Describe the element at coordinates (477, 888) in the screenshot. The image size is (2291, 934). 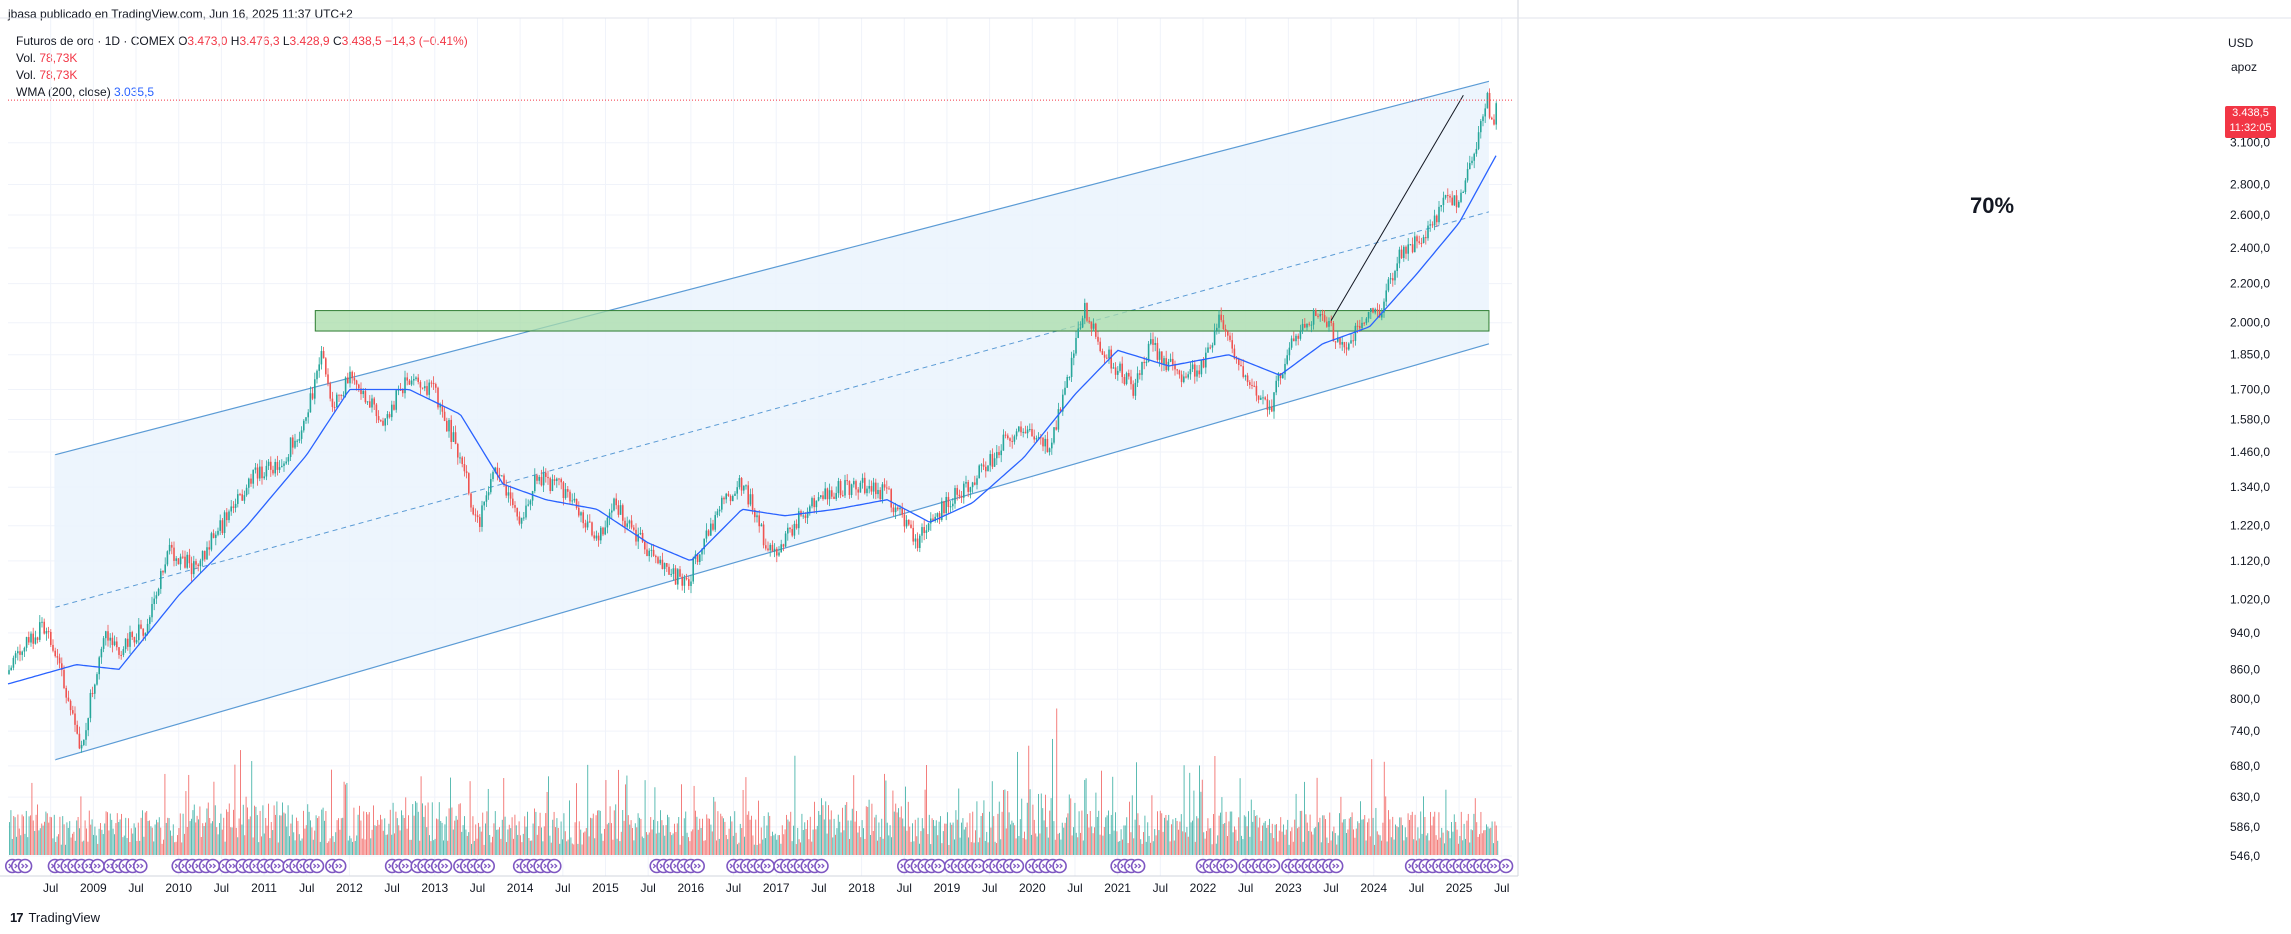
I see `x-tick: Jul` at that location.